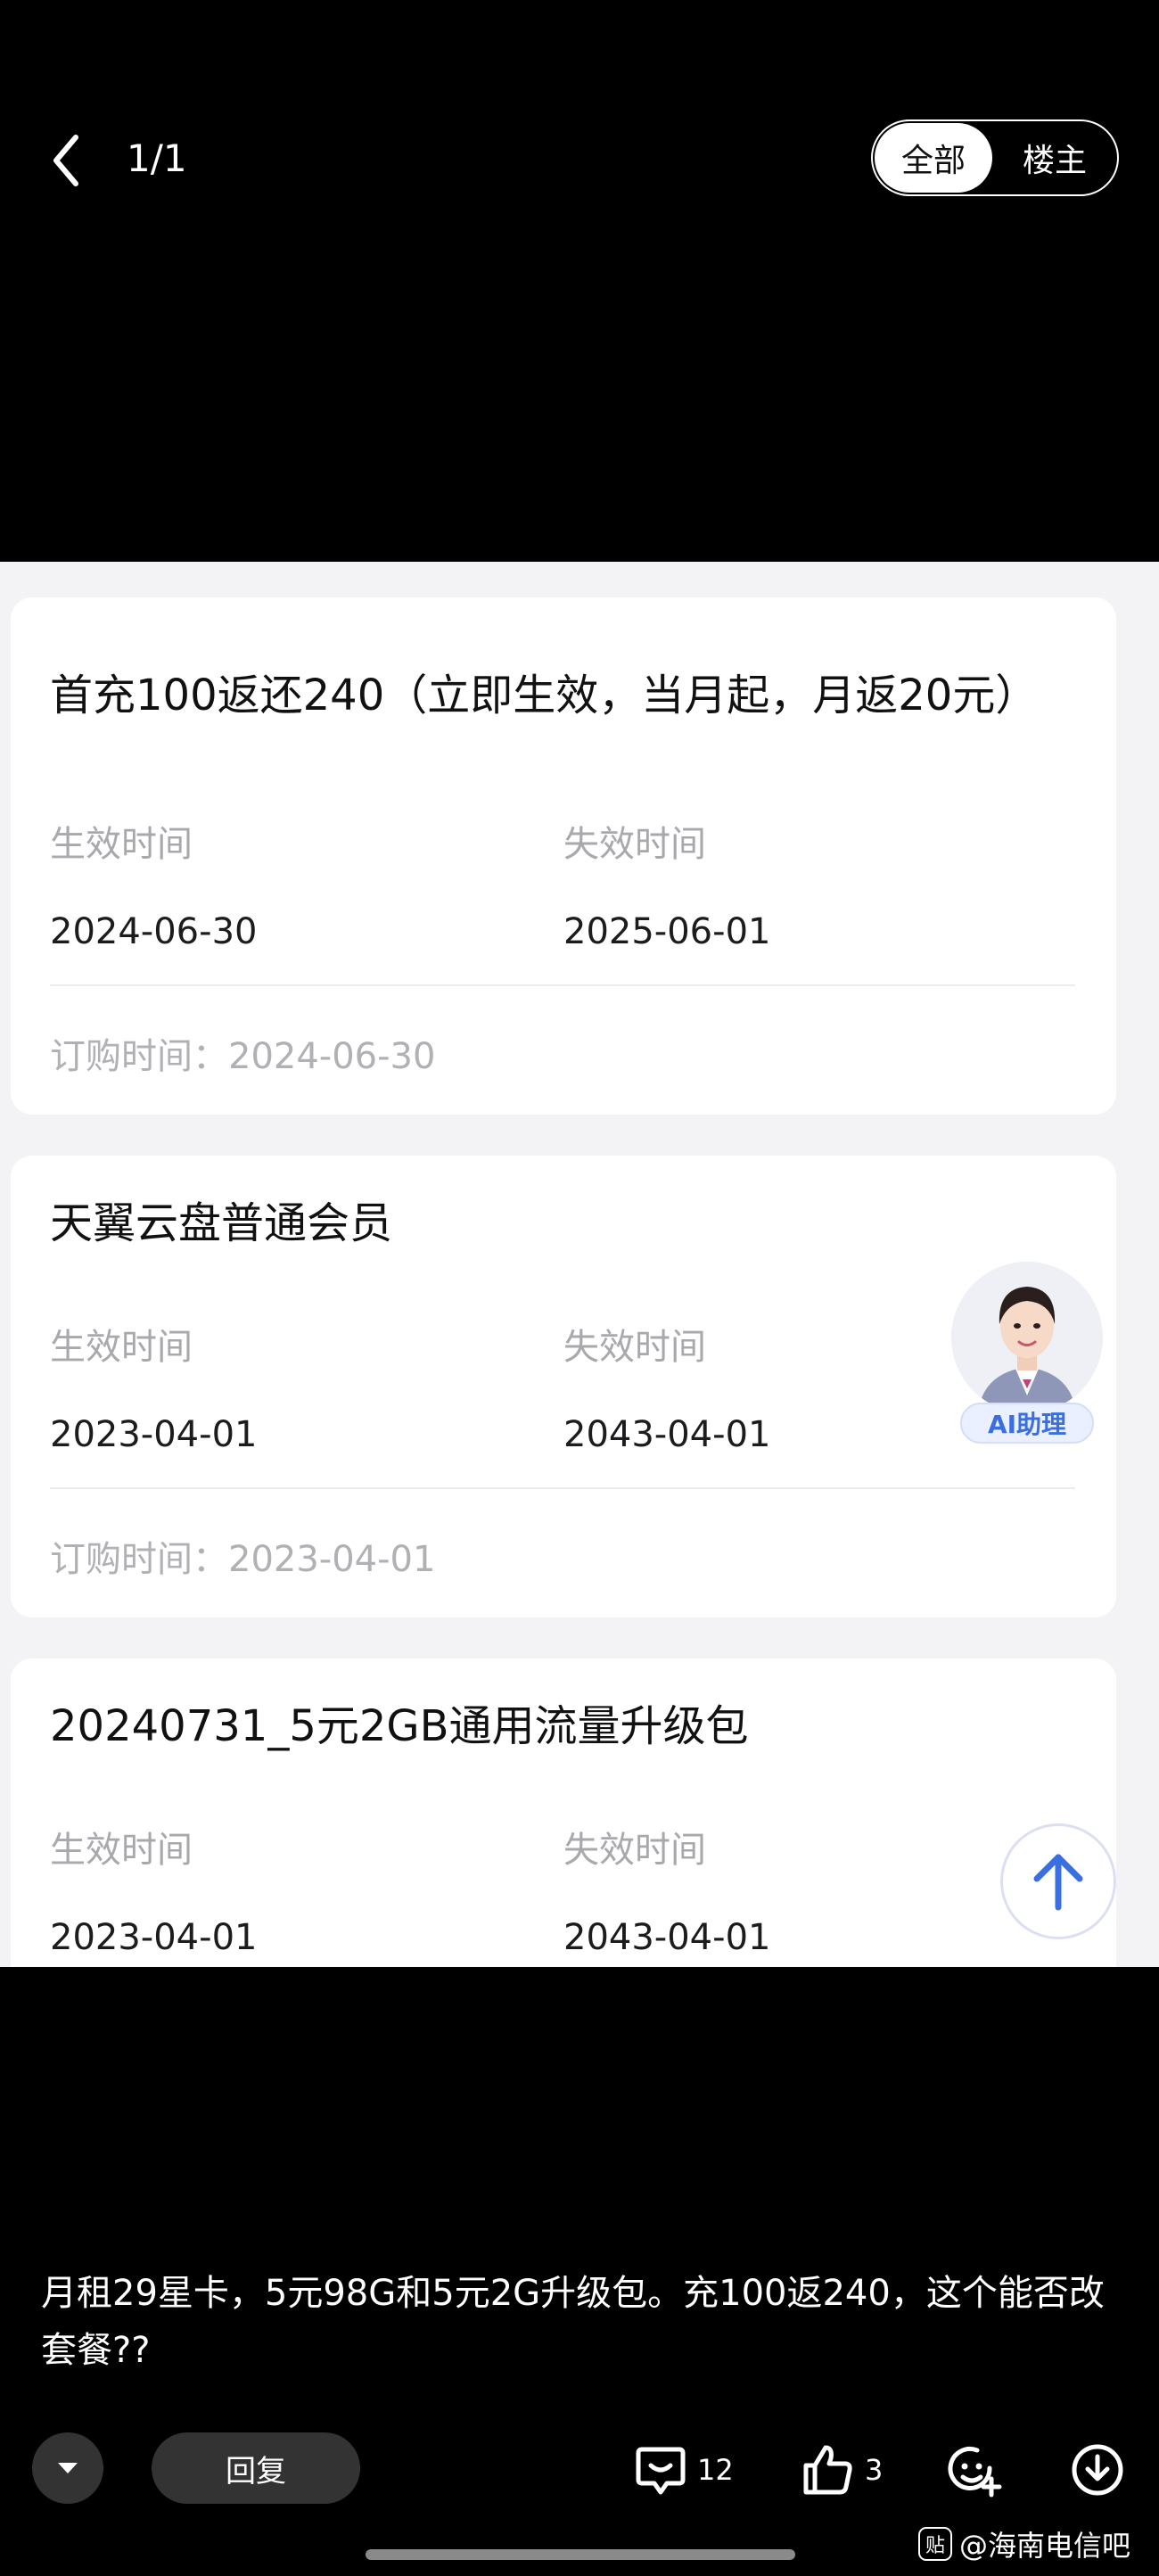 The height and width of the screenshot is (2576, 1159). I want to click on order-time: 订购时间：2024-06-30, so click(243, 1056).